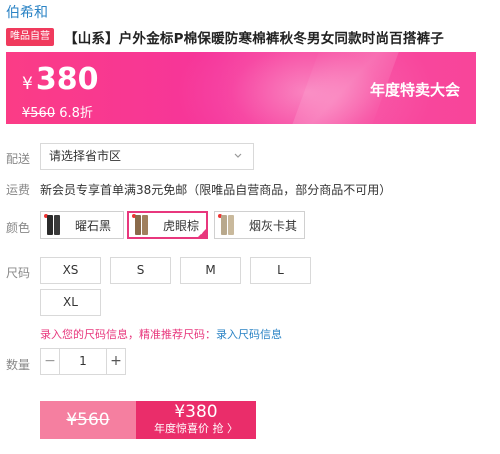 The width and height of the screenshot is (500, 454). I want to click on enter-size-link: 录入尺码信息, so click(249, 334).